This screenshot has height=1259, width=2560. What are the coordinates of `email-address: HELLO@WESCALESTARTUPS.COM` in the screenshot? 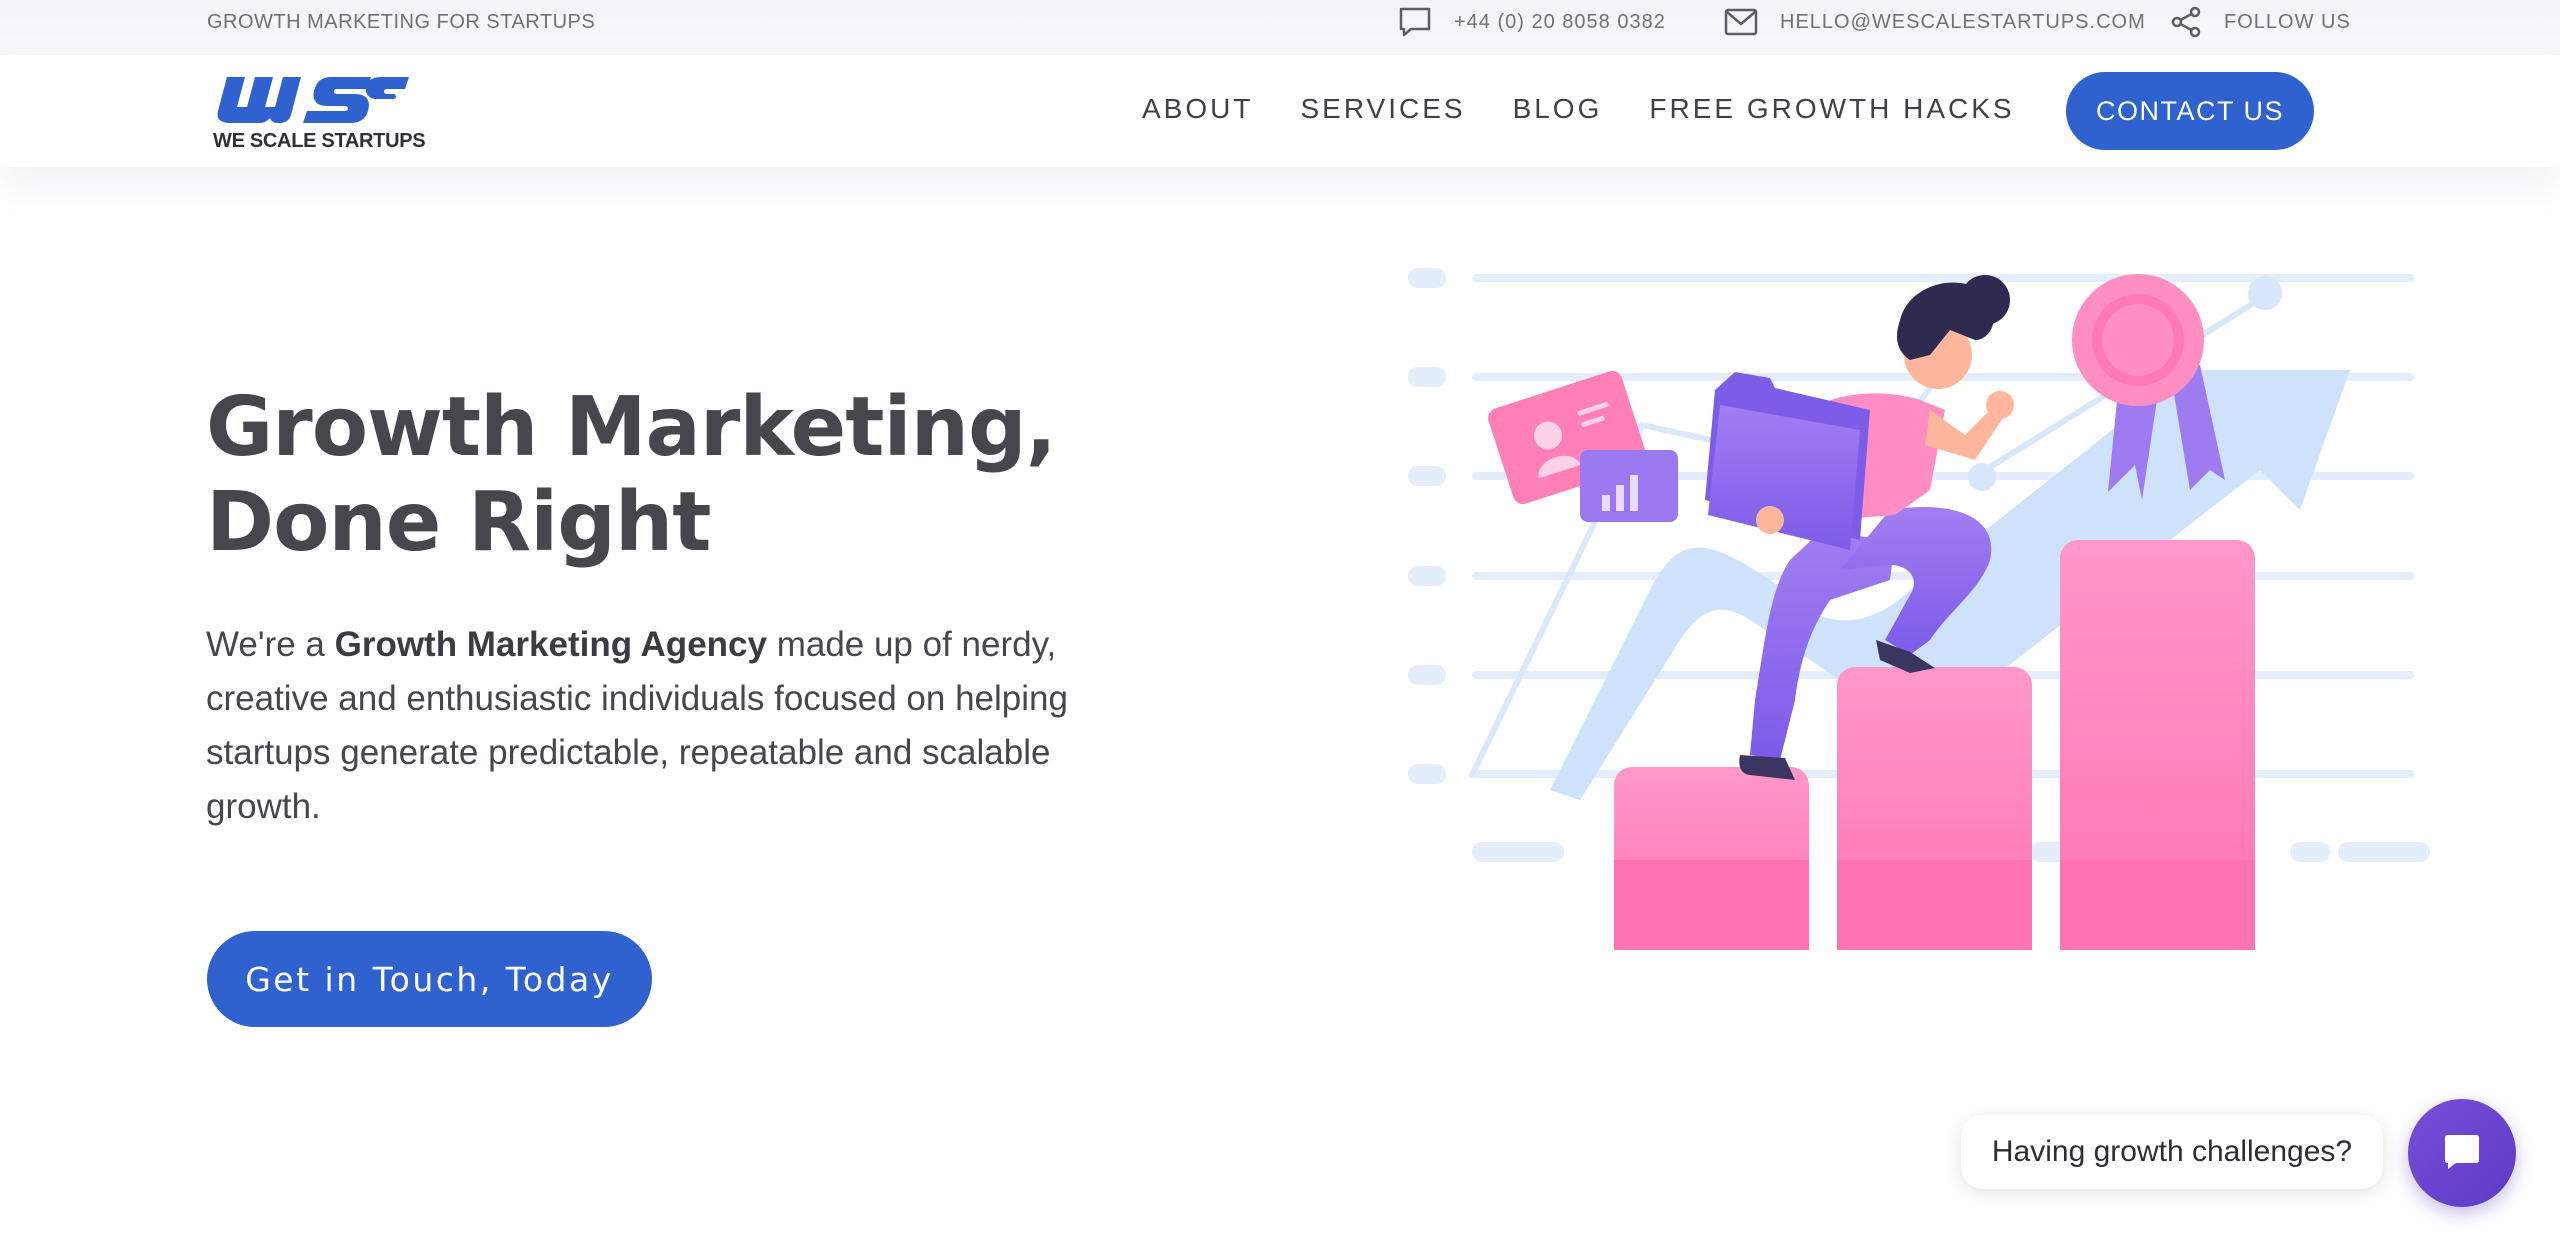 It's located at (1963, 21).